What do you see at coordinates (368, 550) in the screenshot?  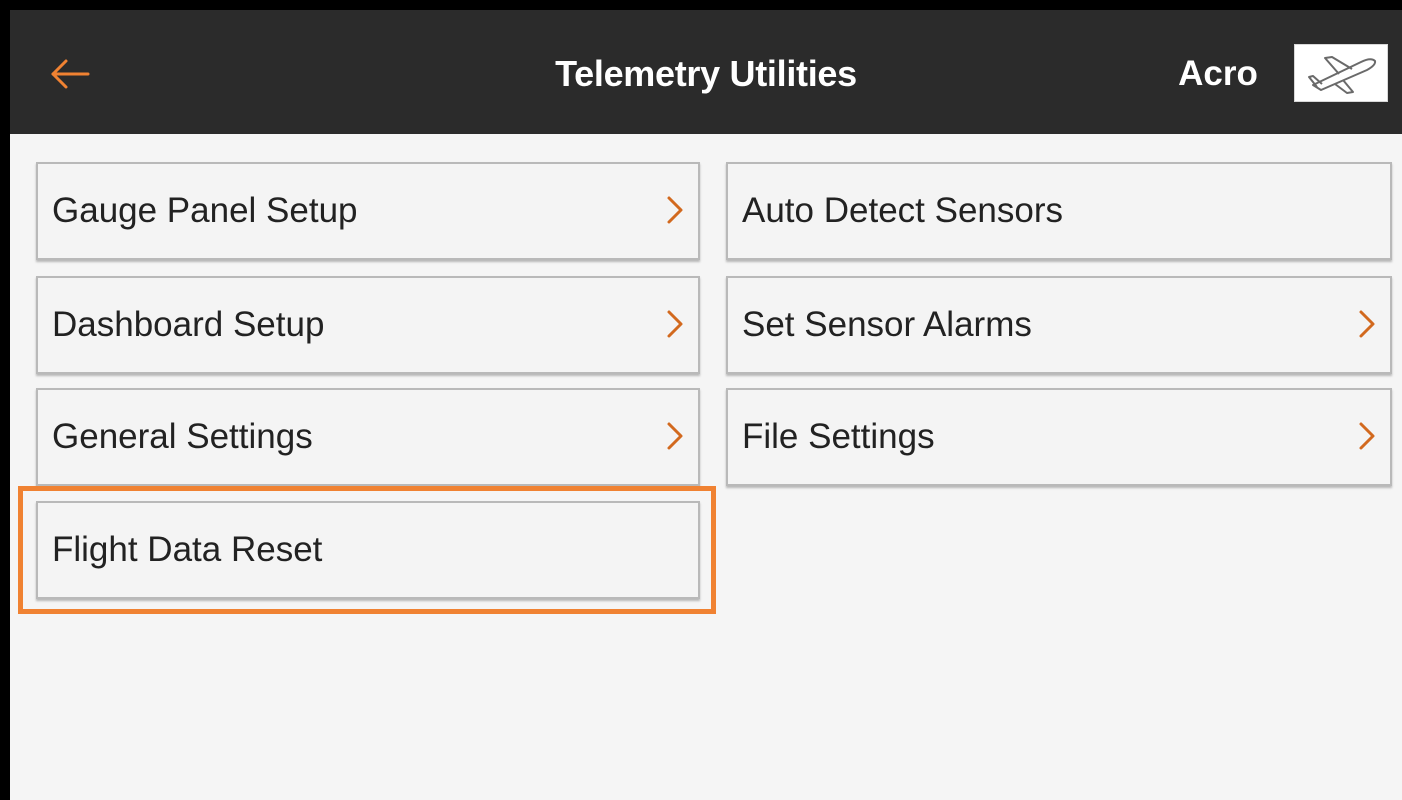 I see `flight-data-reset-button: Flight Data Reset` at bounding box center [368, 550].